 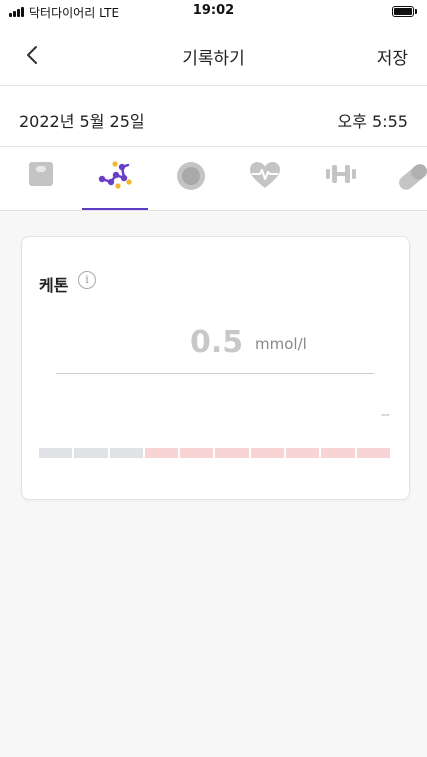 I want to click on ketone-level-scale, so click(x=214, y=453).